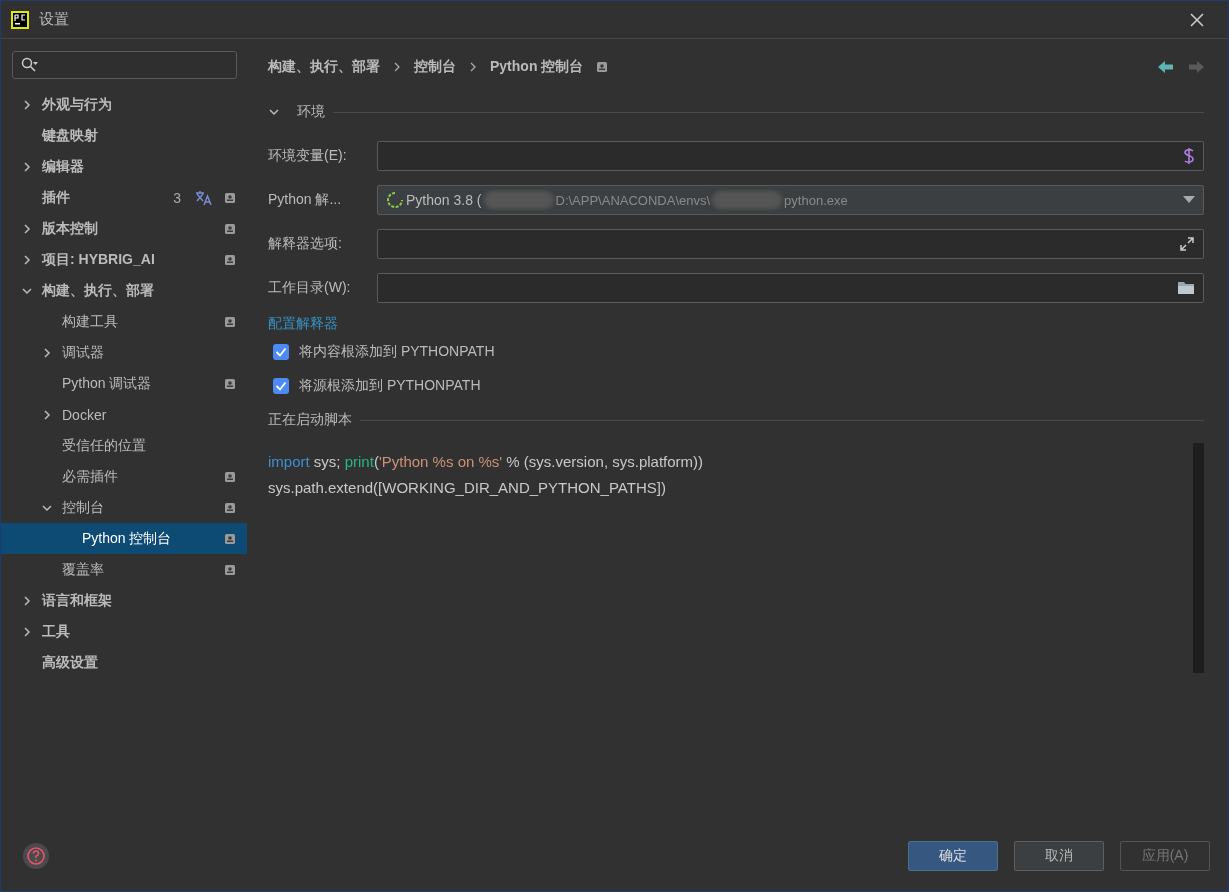 The height and width of the screenshot is (892, 1229). I want to click on python-env-icon, so click(395, 200).